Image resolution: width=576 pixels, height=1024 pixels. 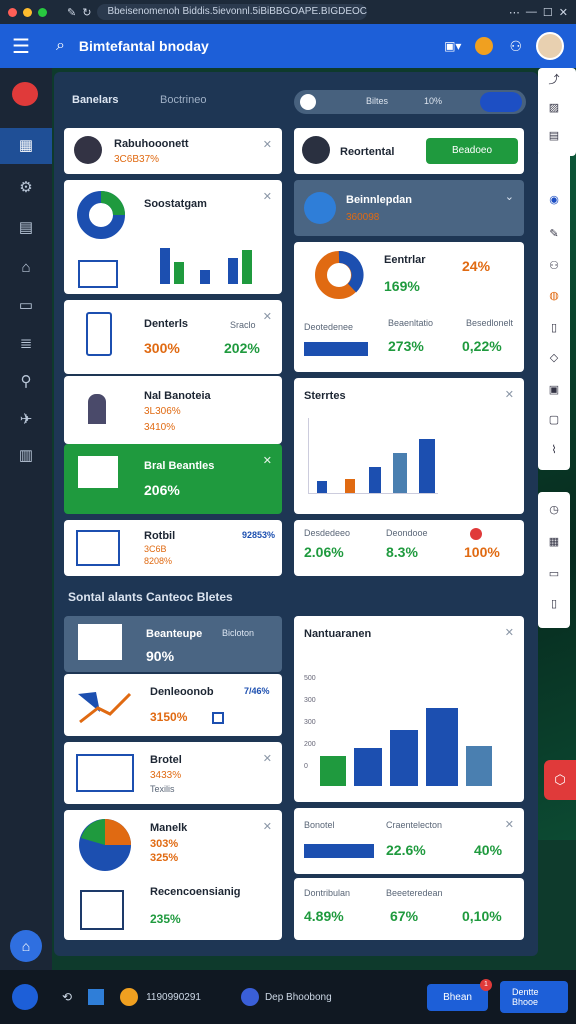 What do you see at coordinates (26, 946) in the screenshot?
I see `home-fab-icon: ⌂` at bounding box center [26, 946].